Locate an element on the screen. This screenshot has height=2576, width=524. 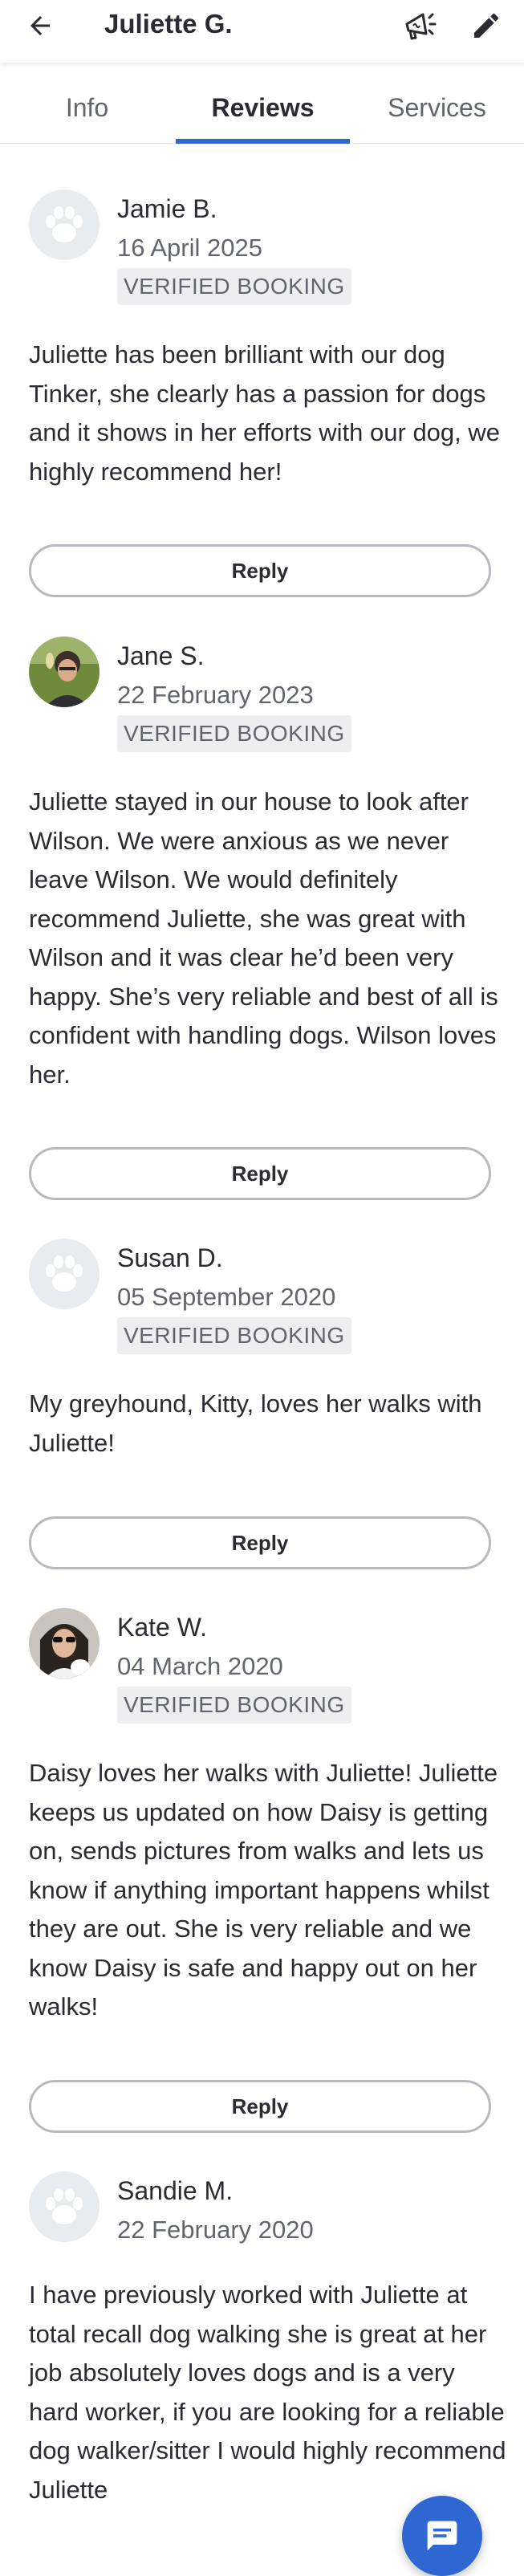
profile-tabs: Info Reviews Services is located at coordinates (262, 108).